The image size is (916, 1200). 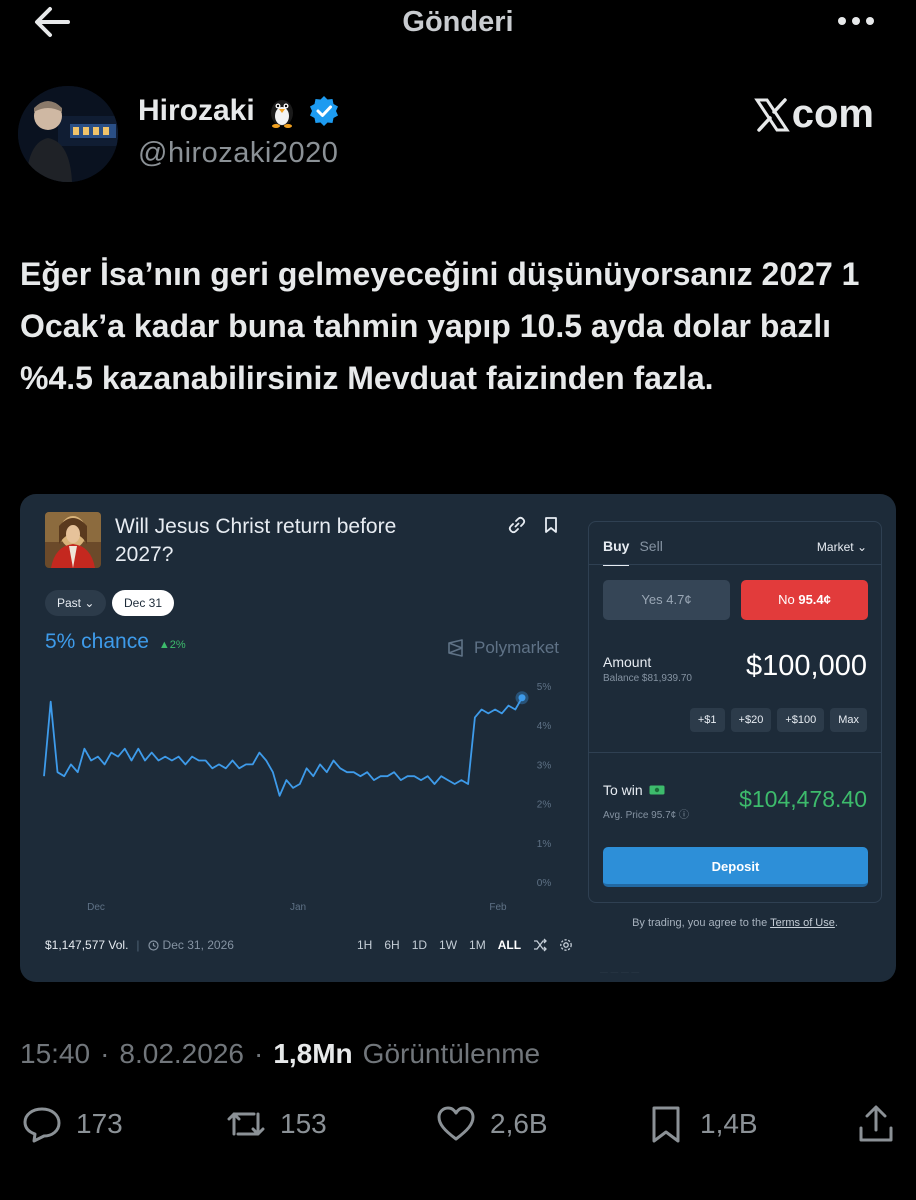 I want to click on to-win-row: To win, so click(x=634, y=790).